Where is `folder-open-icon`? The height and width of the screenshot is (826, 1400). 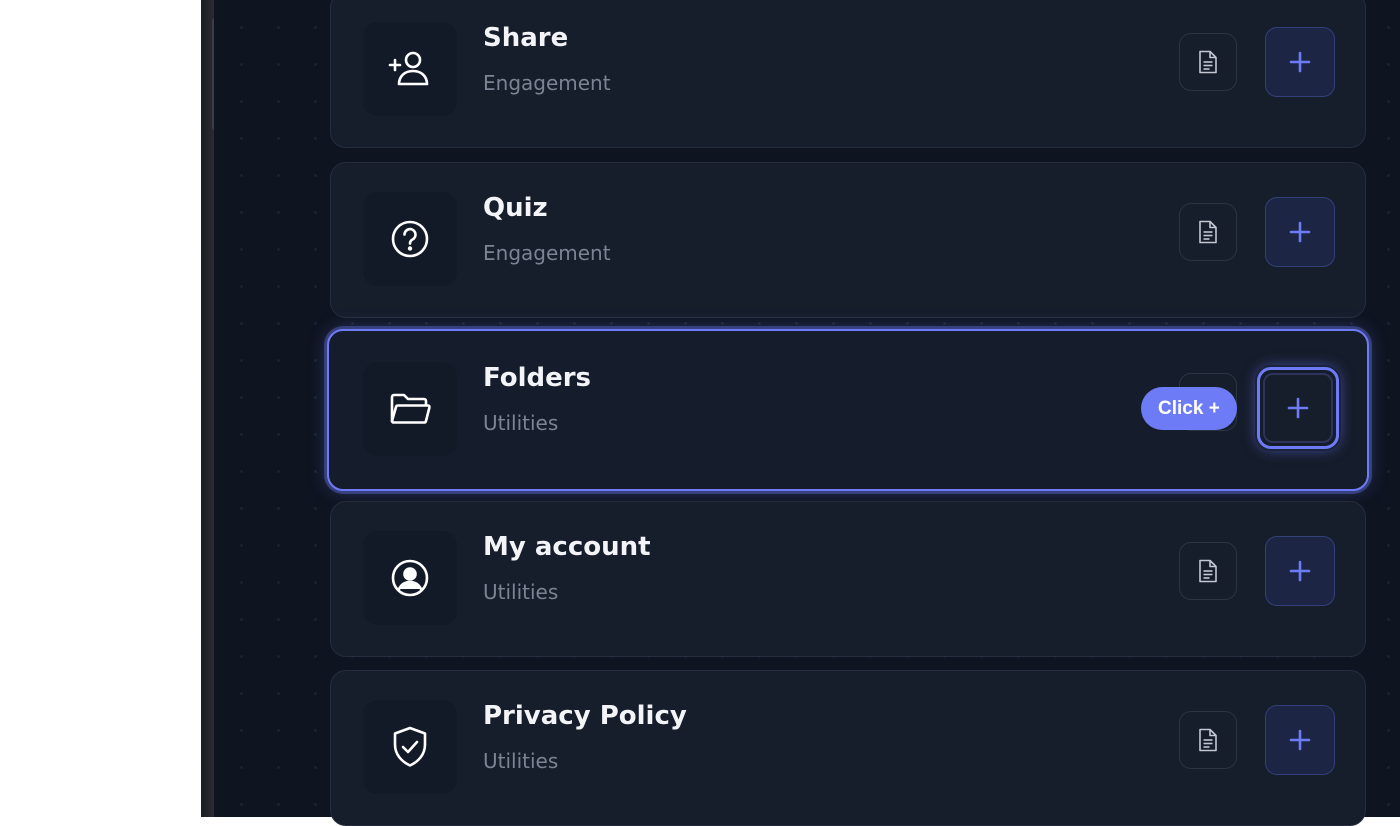 folder-open-icon is located at coordinates (410, 409).